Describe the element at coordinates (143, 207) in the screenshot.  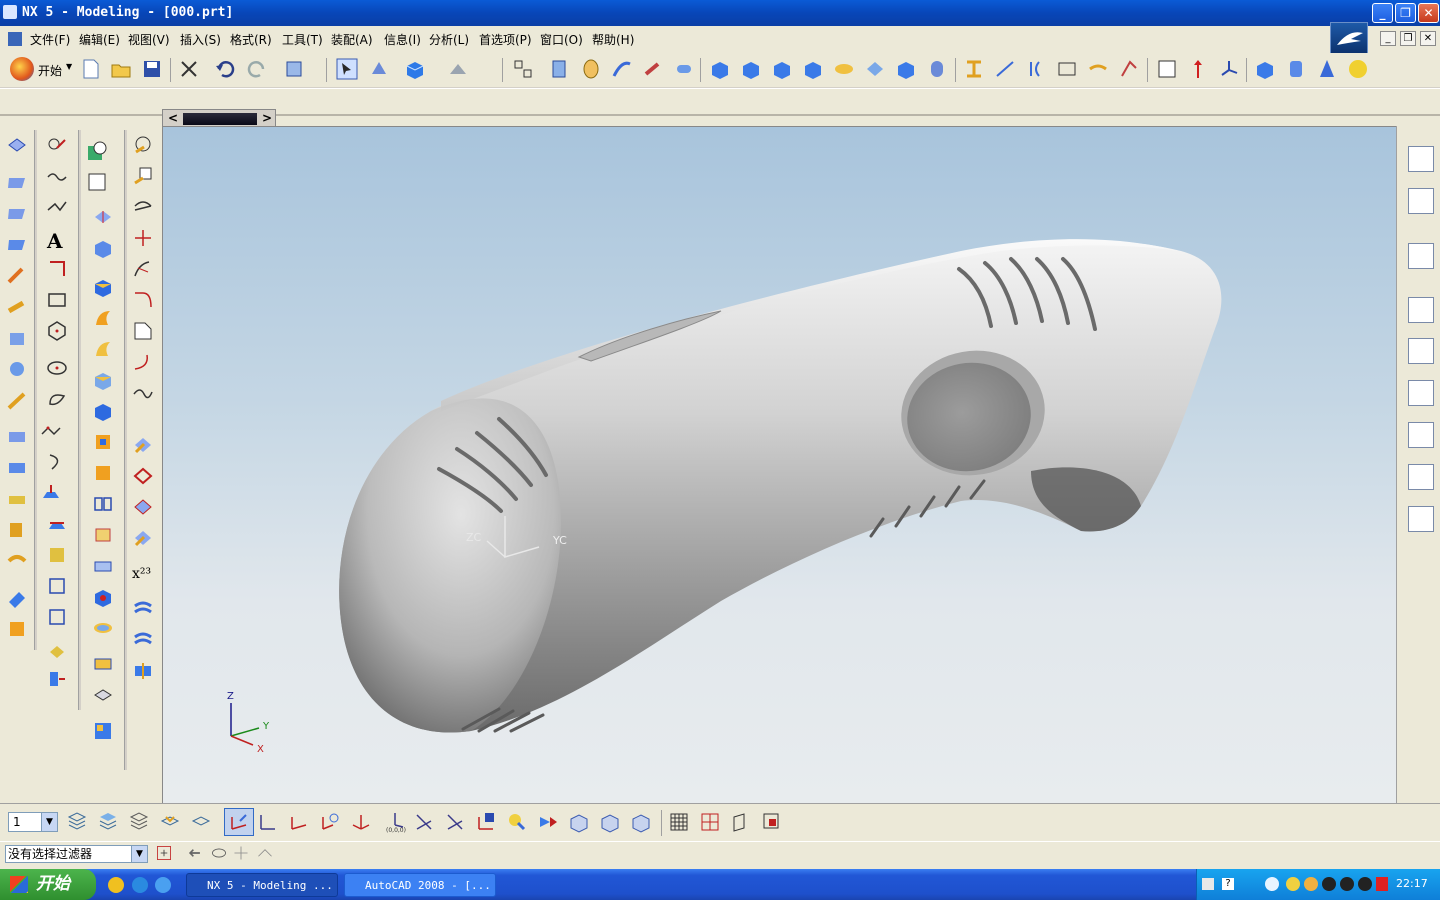
I see `fillet-curve-icon` at that location.